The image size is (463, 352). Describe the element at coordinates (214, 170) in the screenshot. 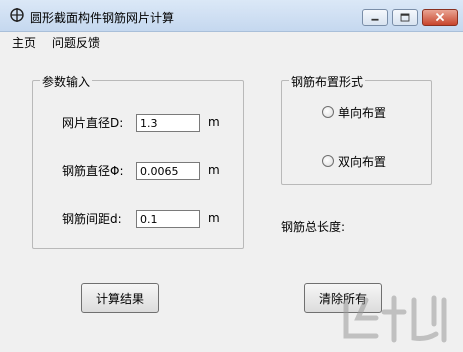

I see `bar-diameter-unit: m` at that location.